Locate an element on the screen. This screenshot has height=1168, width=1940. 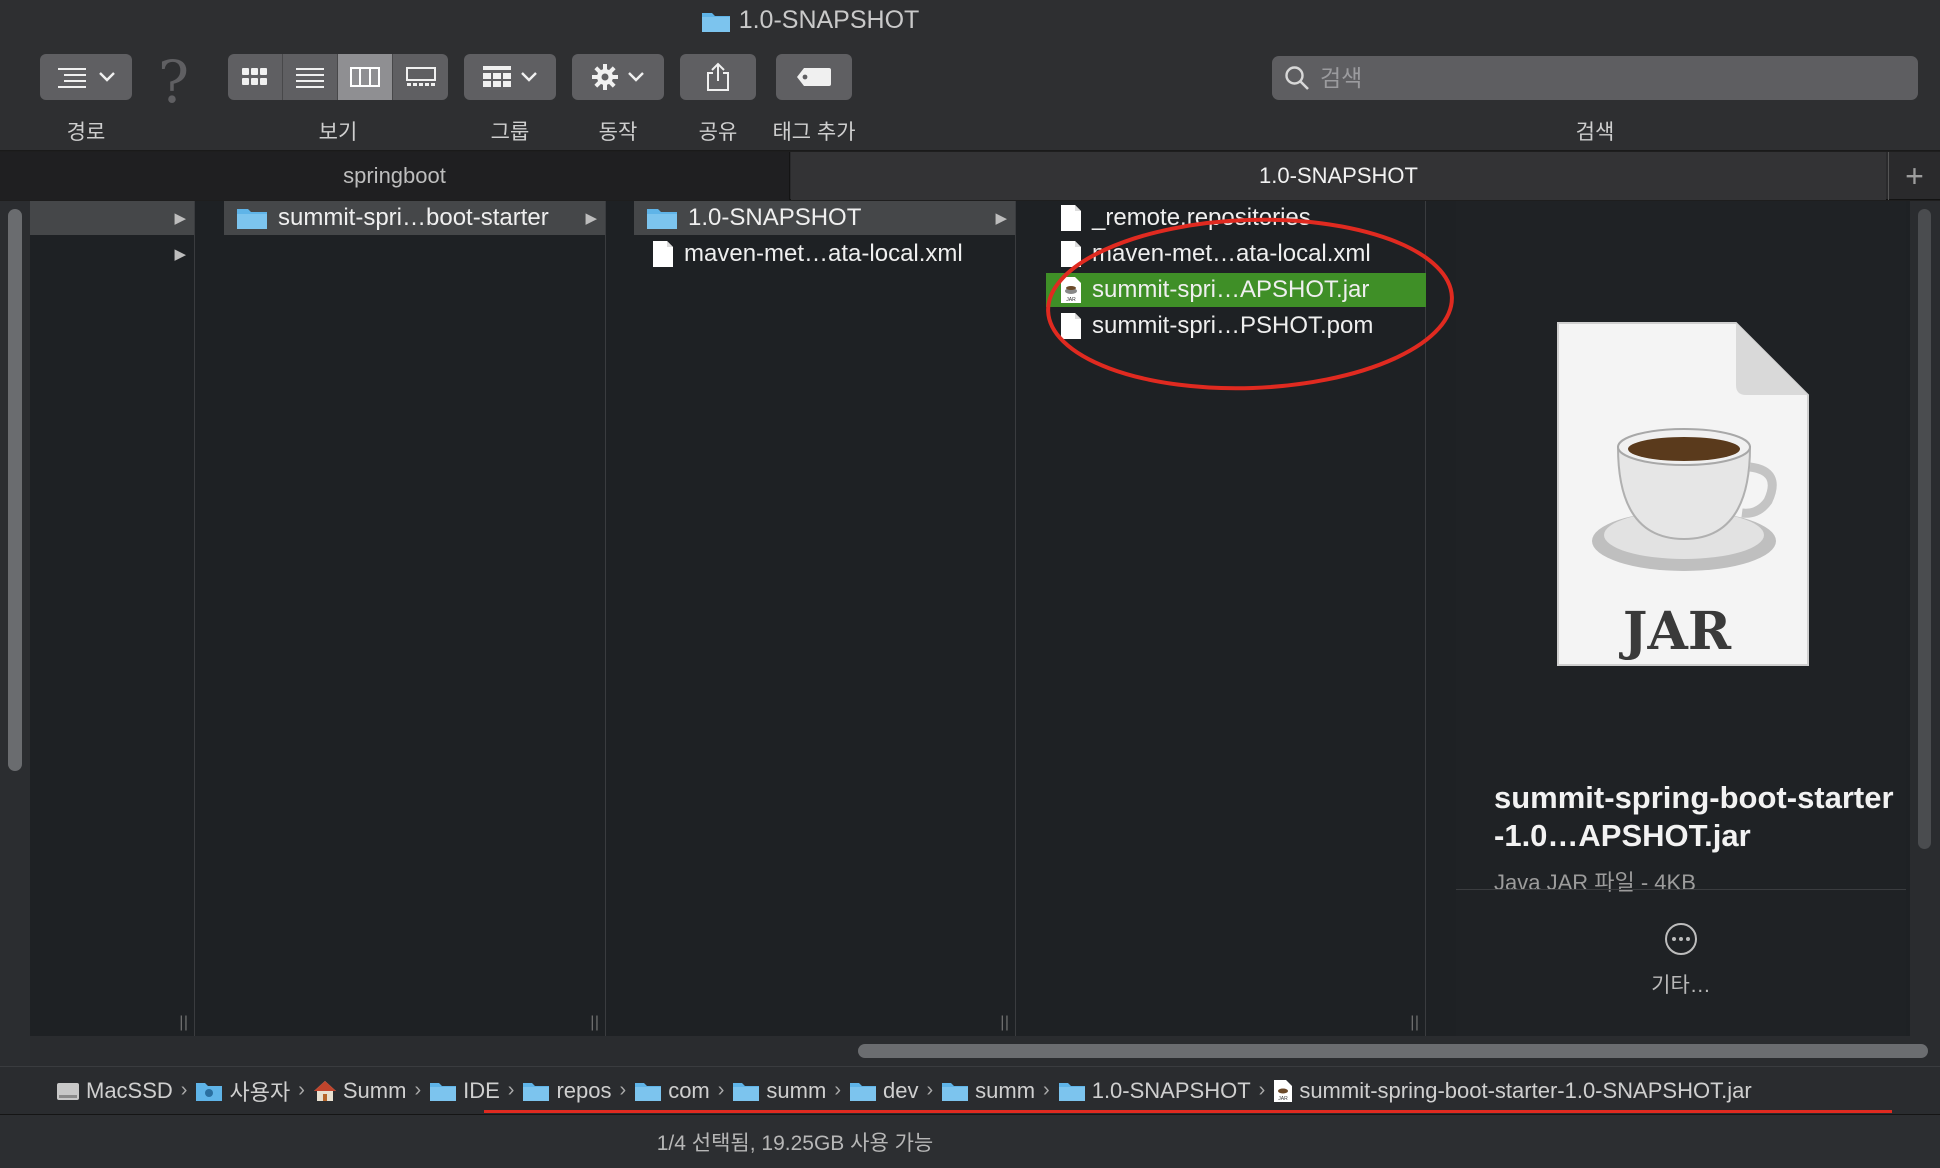
horizontal-scrollbar-thumb is located at coordinates (1393, 1051).